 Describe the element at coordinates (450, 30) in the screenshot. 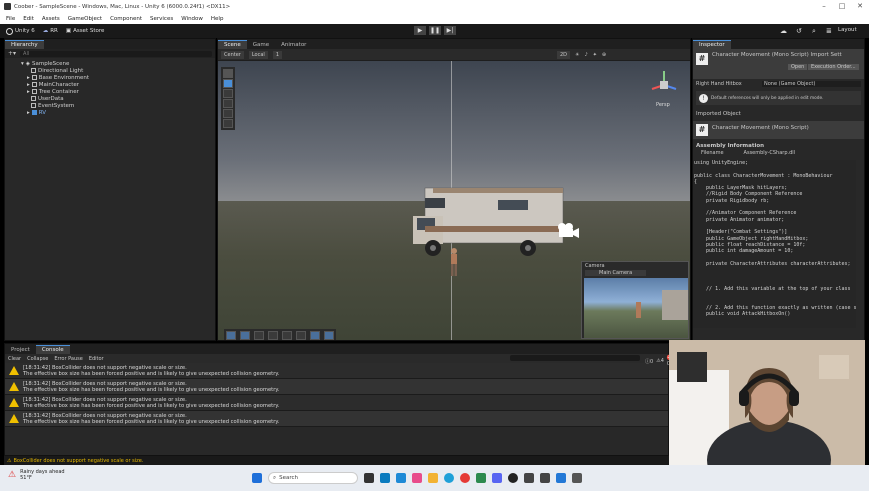

I see `step-button: ▶|` at that location.